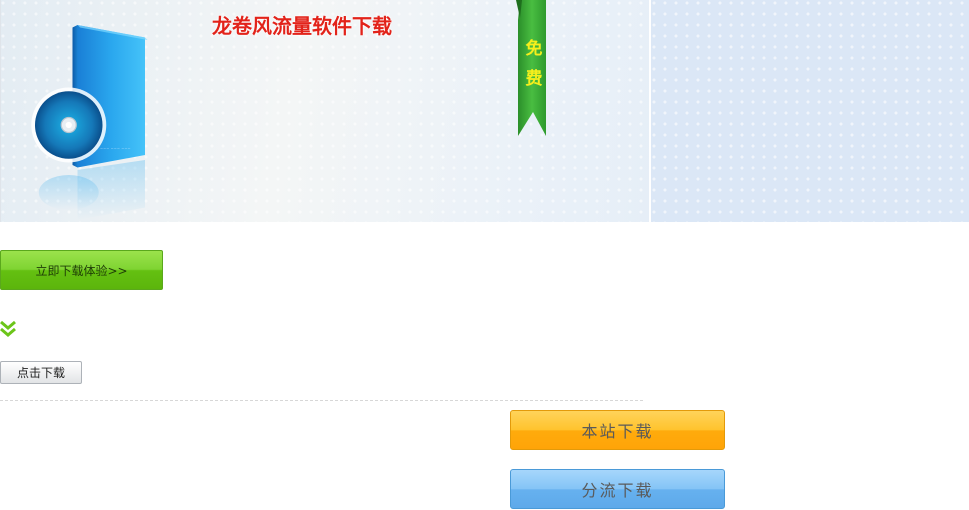 This screenshot has height=510, width=969. I want to click on dashed-divider, so click(321, 400).